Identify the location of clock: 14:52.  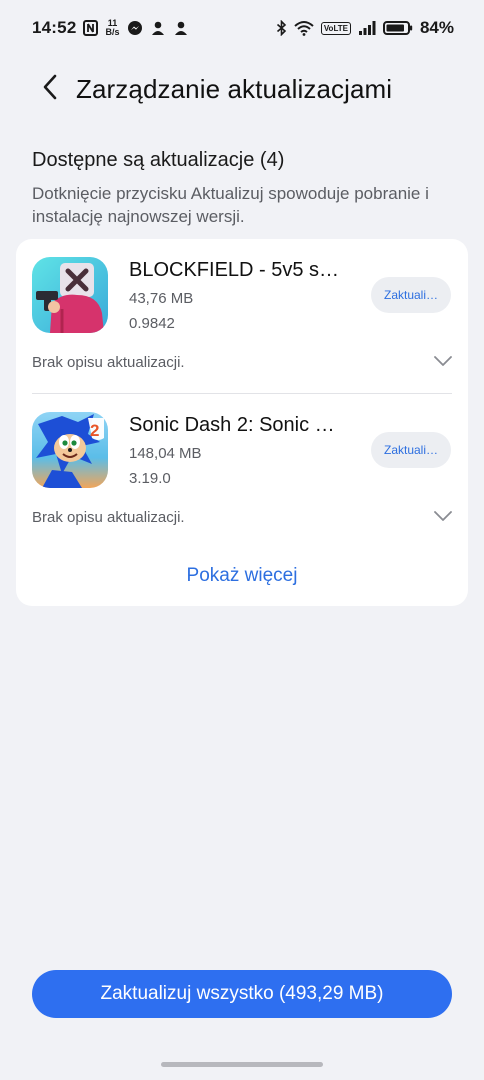
(54, 27).